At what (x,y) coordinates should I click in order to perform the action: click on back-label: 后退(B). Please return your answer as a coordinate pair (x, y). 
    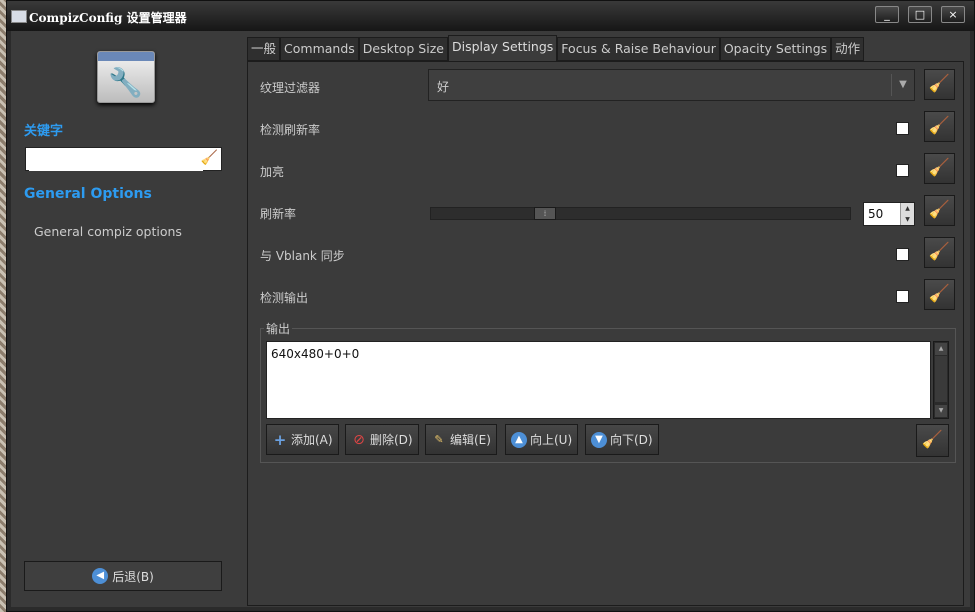
    Looking at the image, I should click on (133, 576).